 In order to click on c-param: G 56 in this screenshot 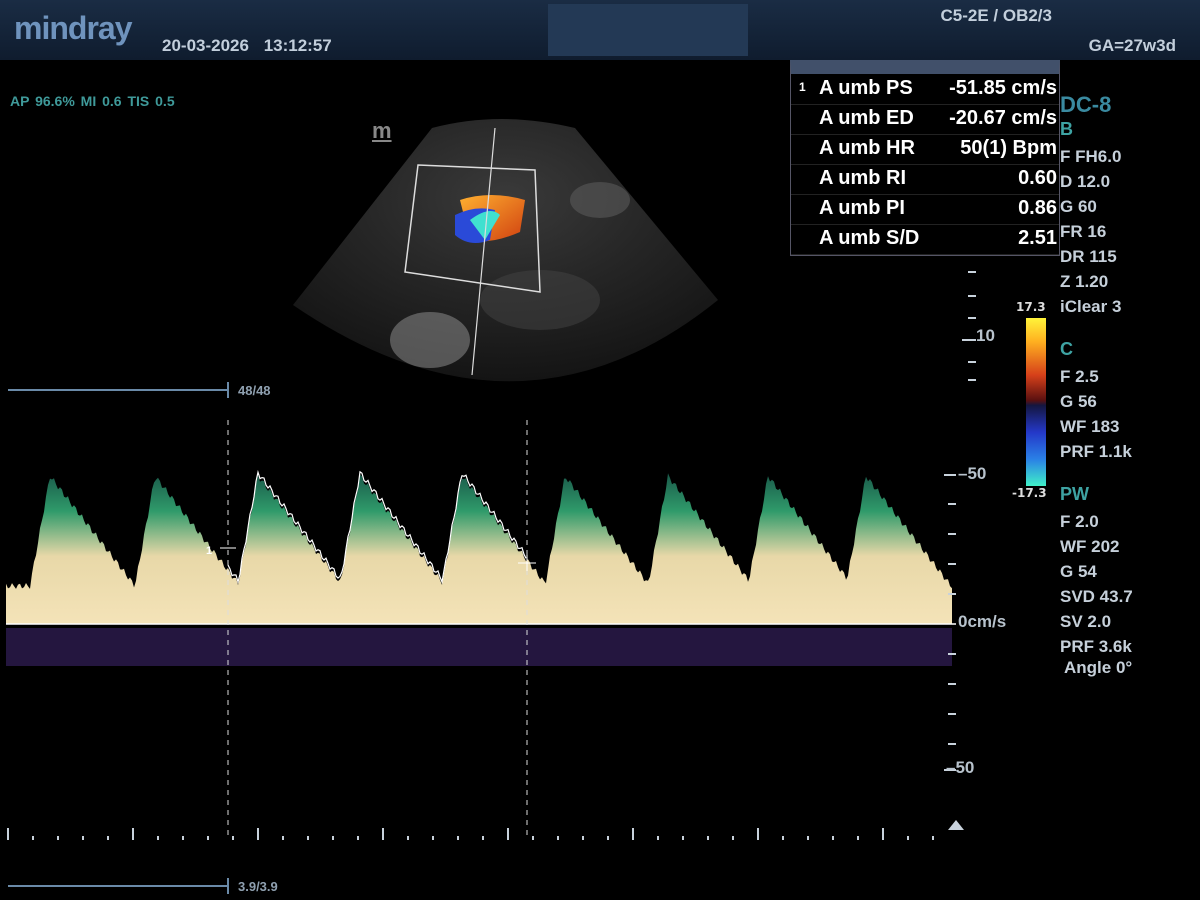, I will do `click(1078, 401)`.